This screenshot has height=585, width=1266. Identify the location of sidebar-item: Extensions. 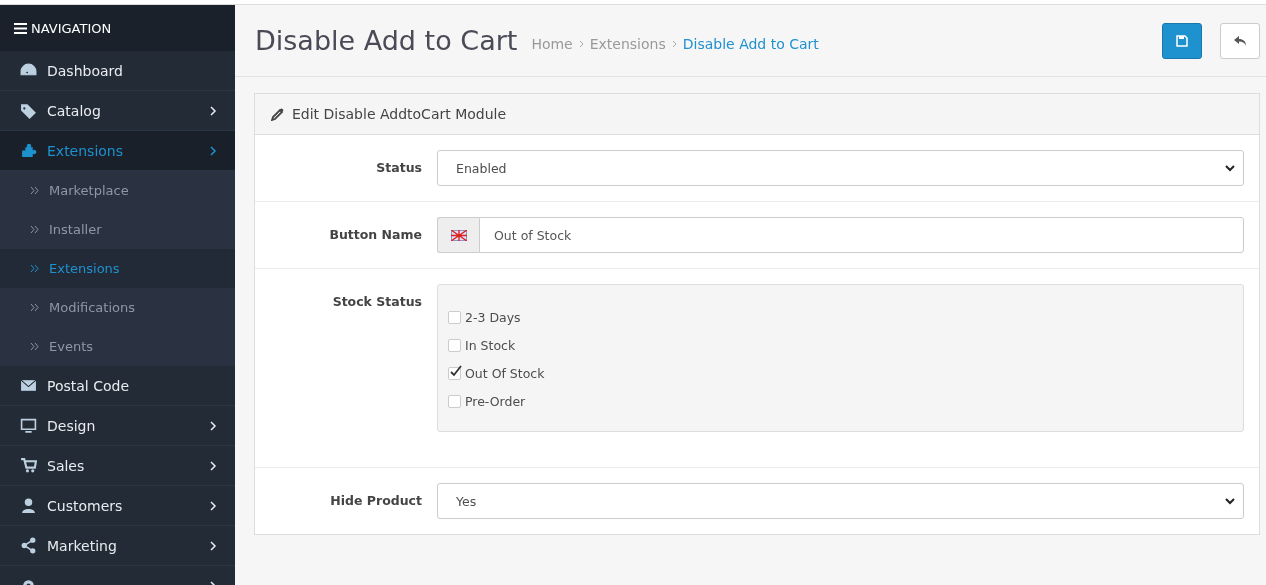
(117, 151).